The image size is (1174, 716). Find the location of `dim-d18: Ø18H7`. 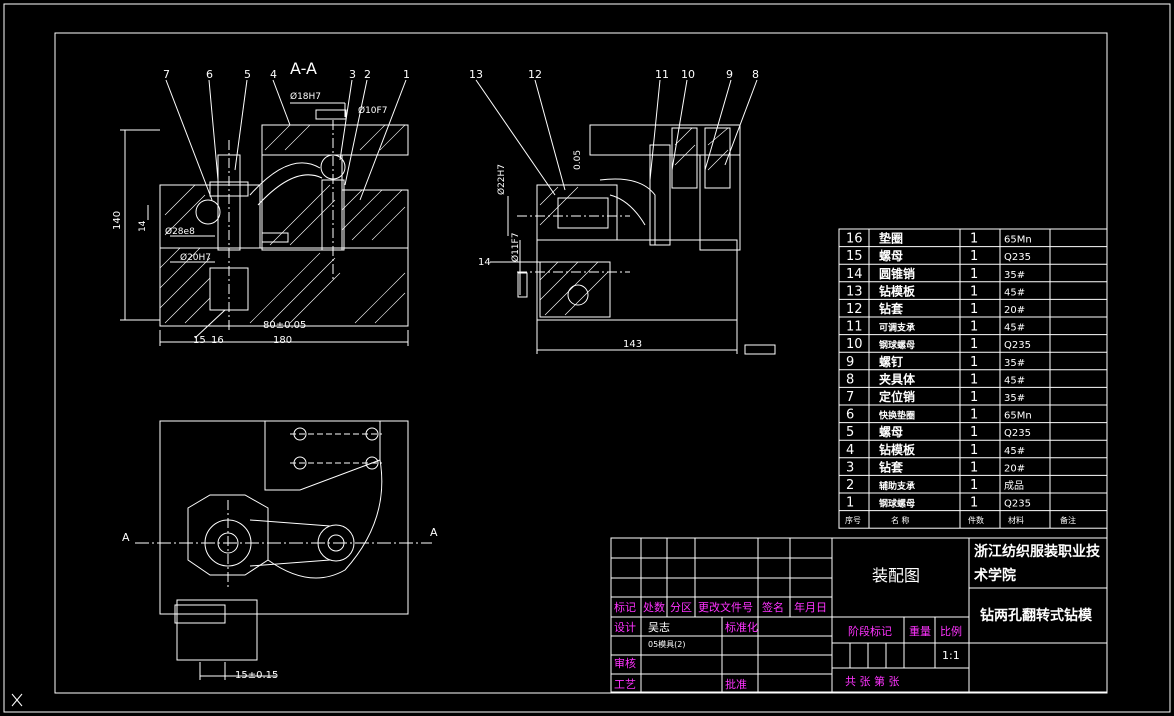

dim-d18: Ø18H7 is located at coordinates (305, 96).